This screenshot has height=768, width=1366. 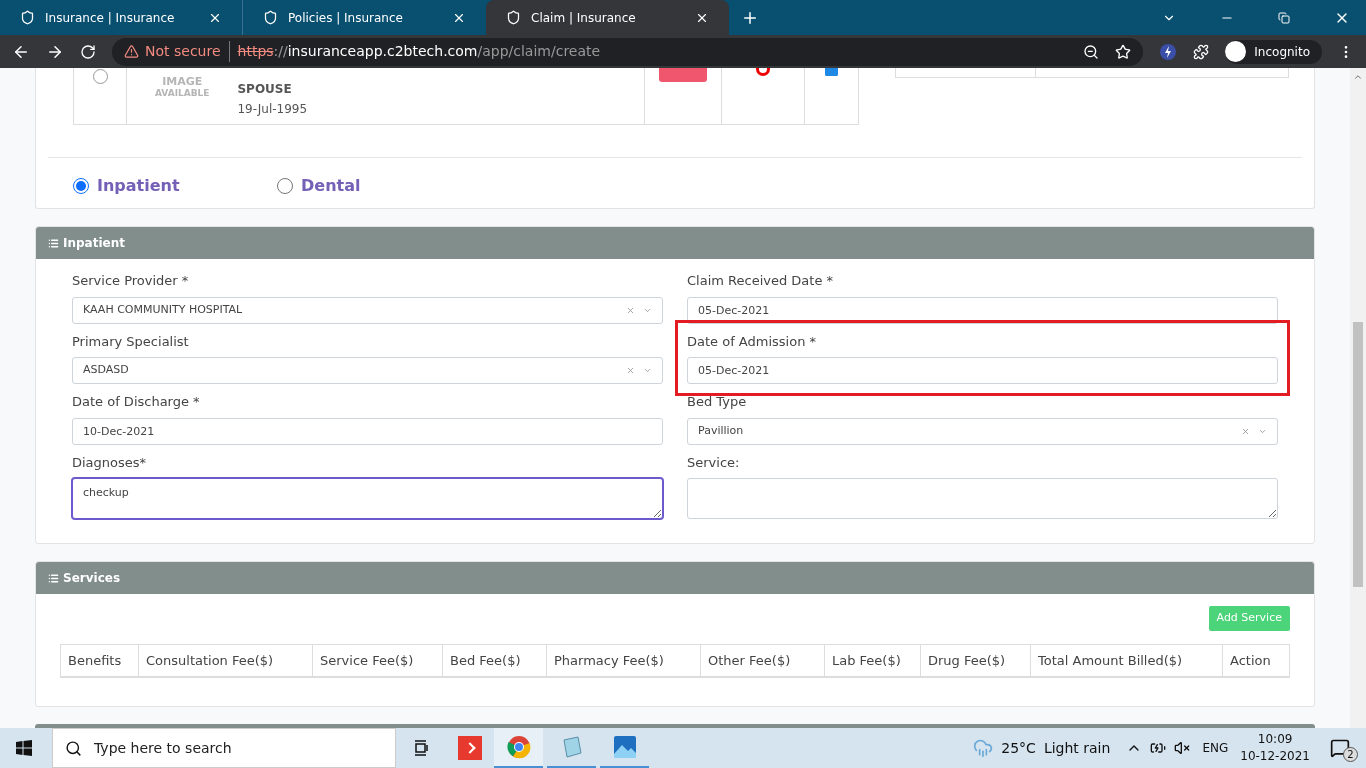 I want to click on checkbox, so click(x=831, y=72).